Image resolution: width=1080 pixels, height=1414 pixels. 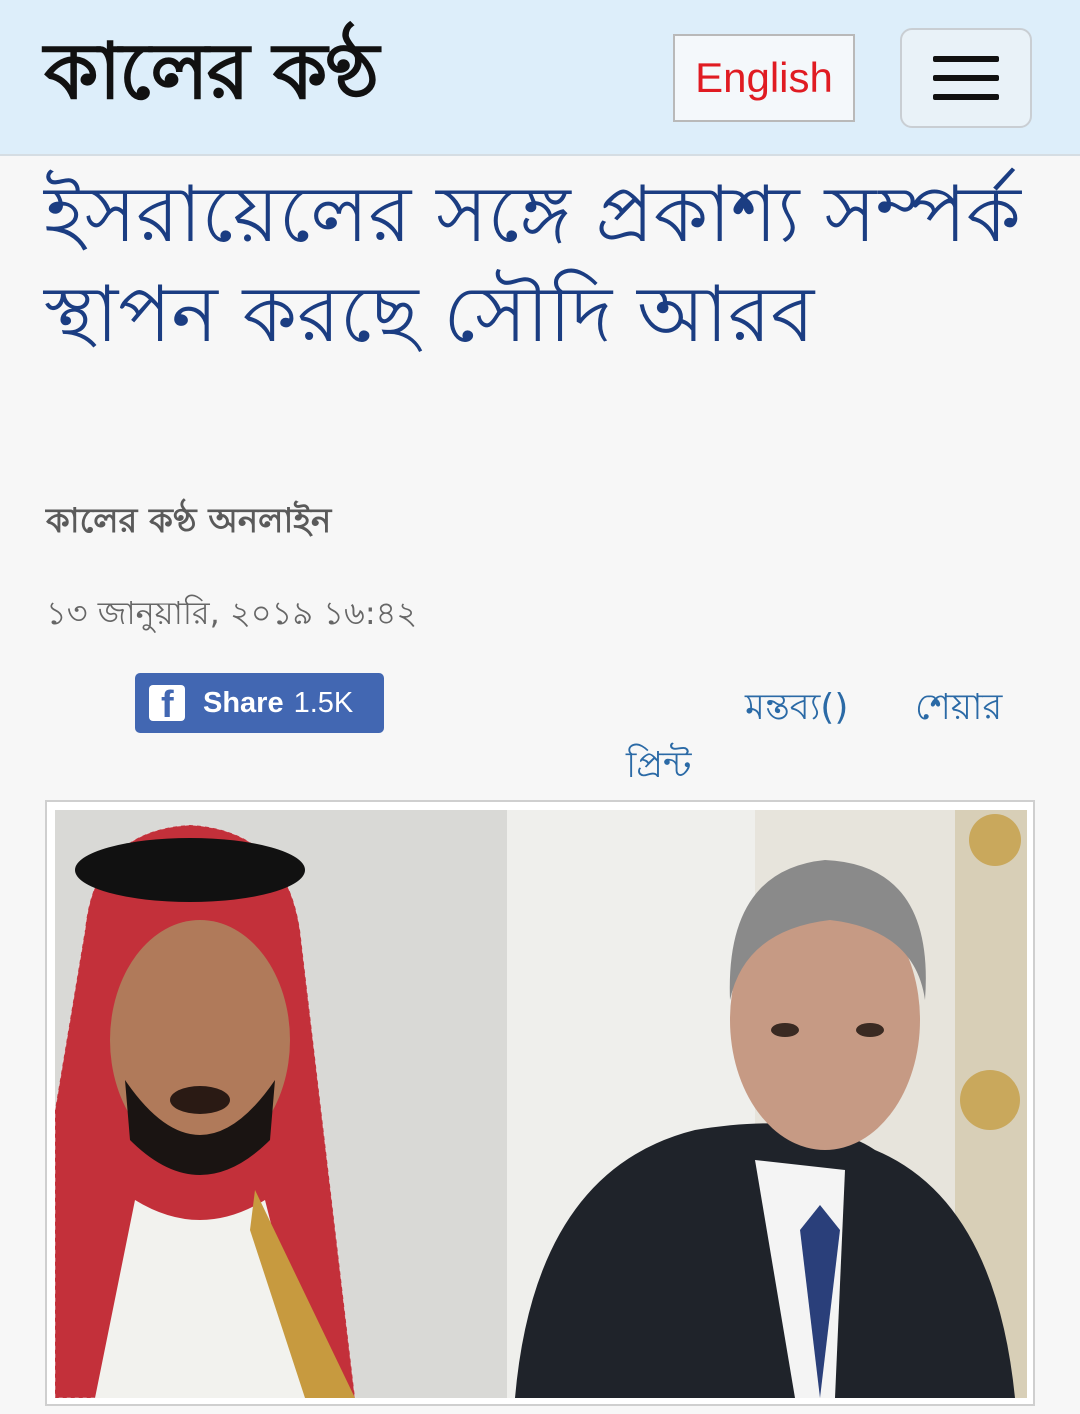 I want to click on facebook-icon, so click(x=167, y=703).